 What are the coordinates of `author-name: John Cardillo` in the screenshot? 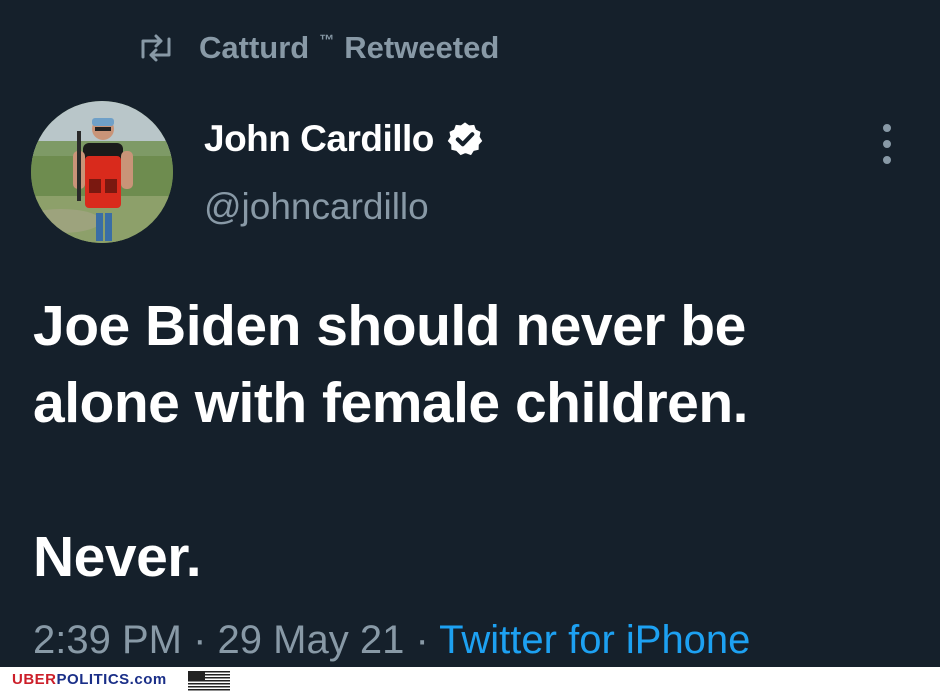 It's located at (319, 139).